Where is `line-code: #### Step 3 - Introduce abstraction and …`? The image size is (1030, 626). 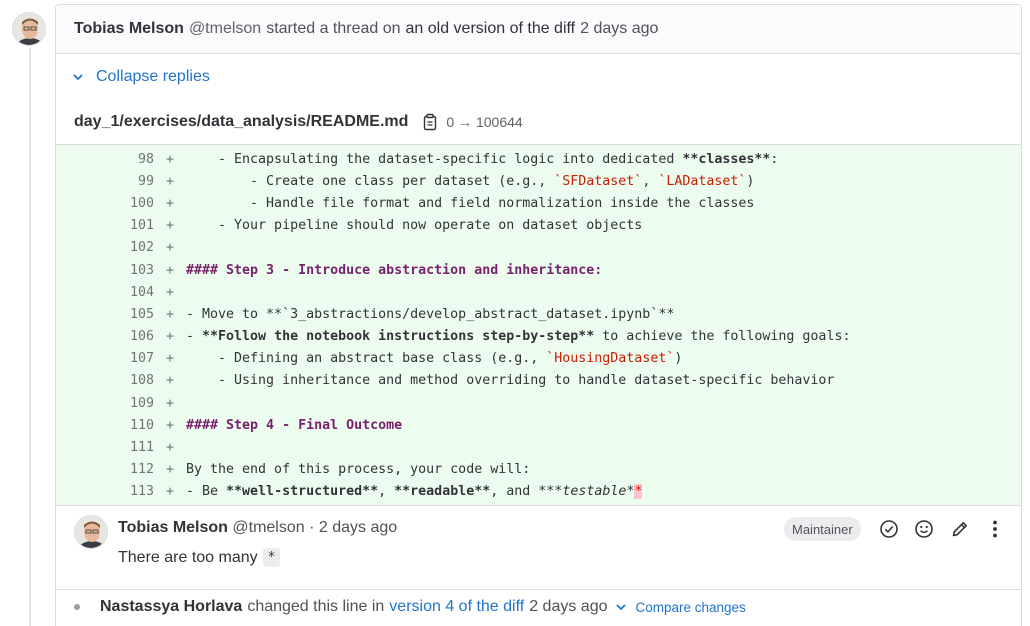
line-code: #### Step 3 - Introduce abstraction and … is located at coordinates (394, 270).